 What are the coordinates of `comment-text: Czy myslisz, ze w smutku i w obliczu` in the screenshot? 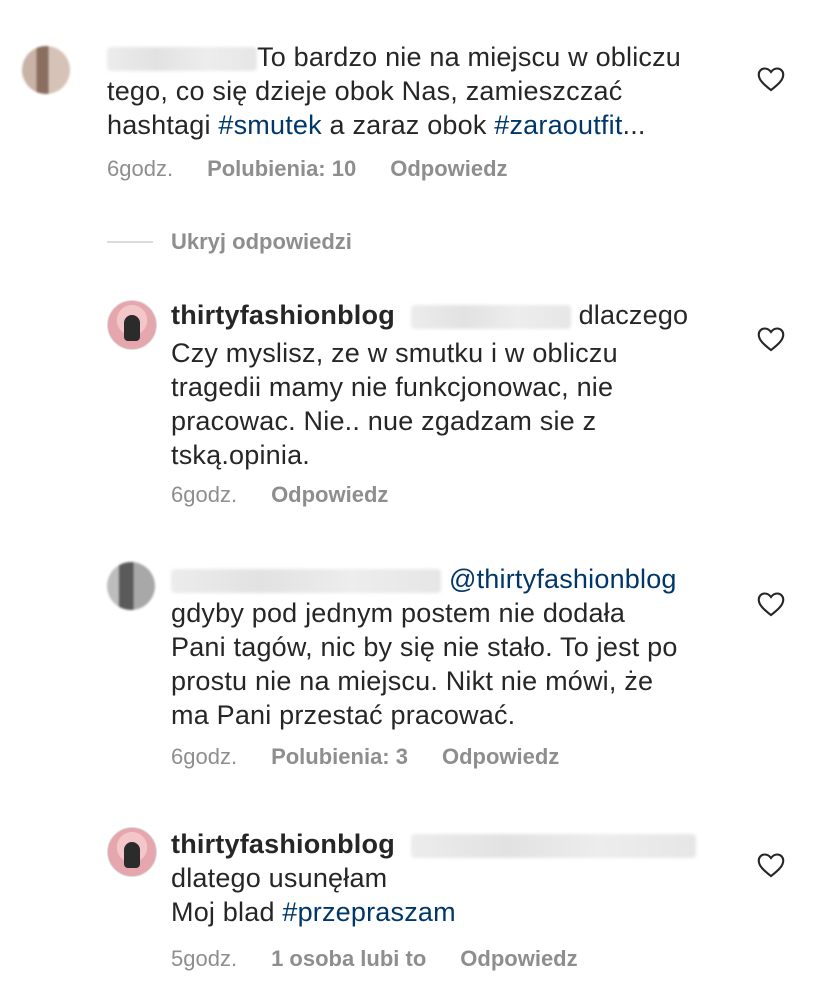 It's located at (394, 353).